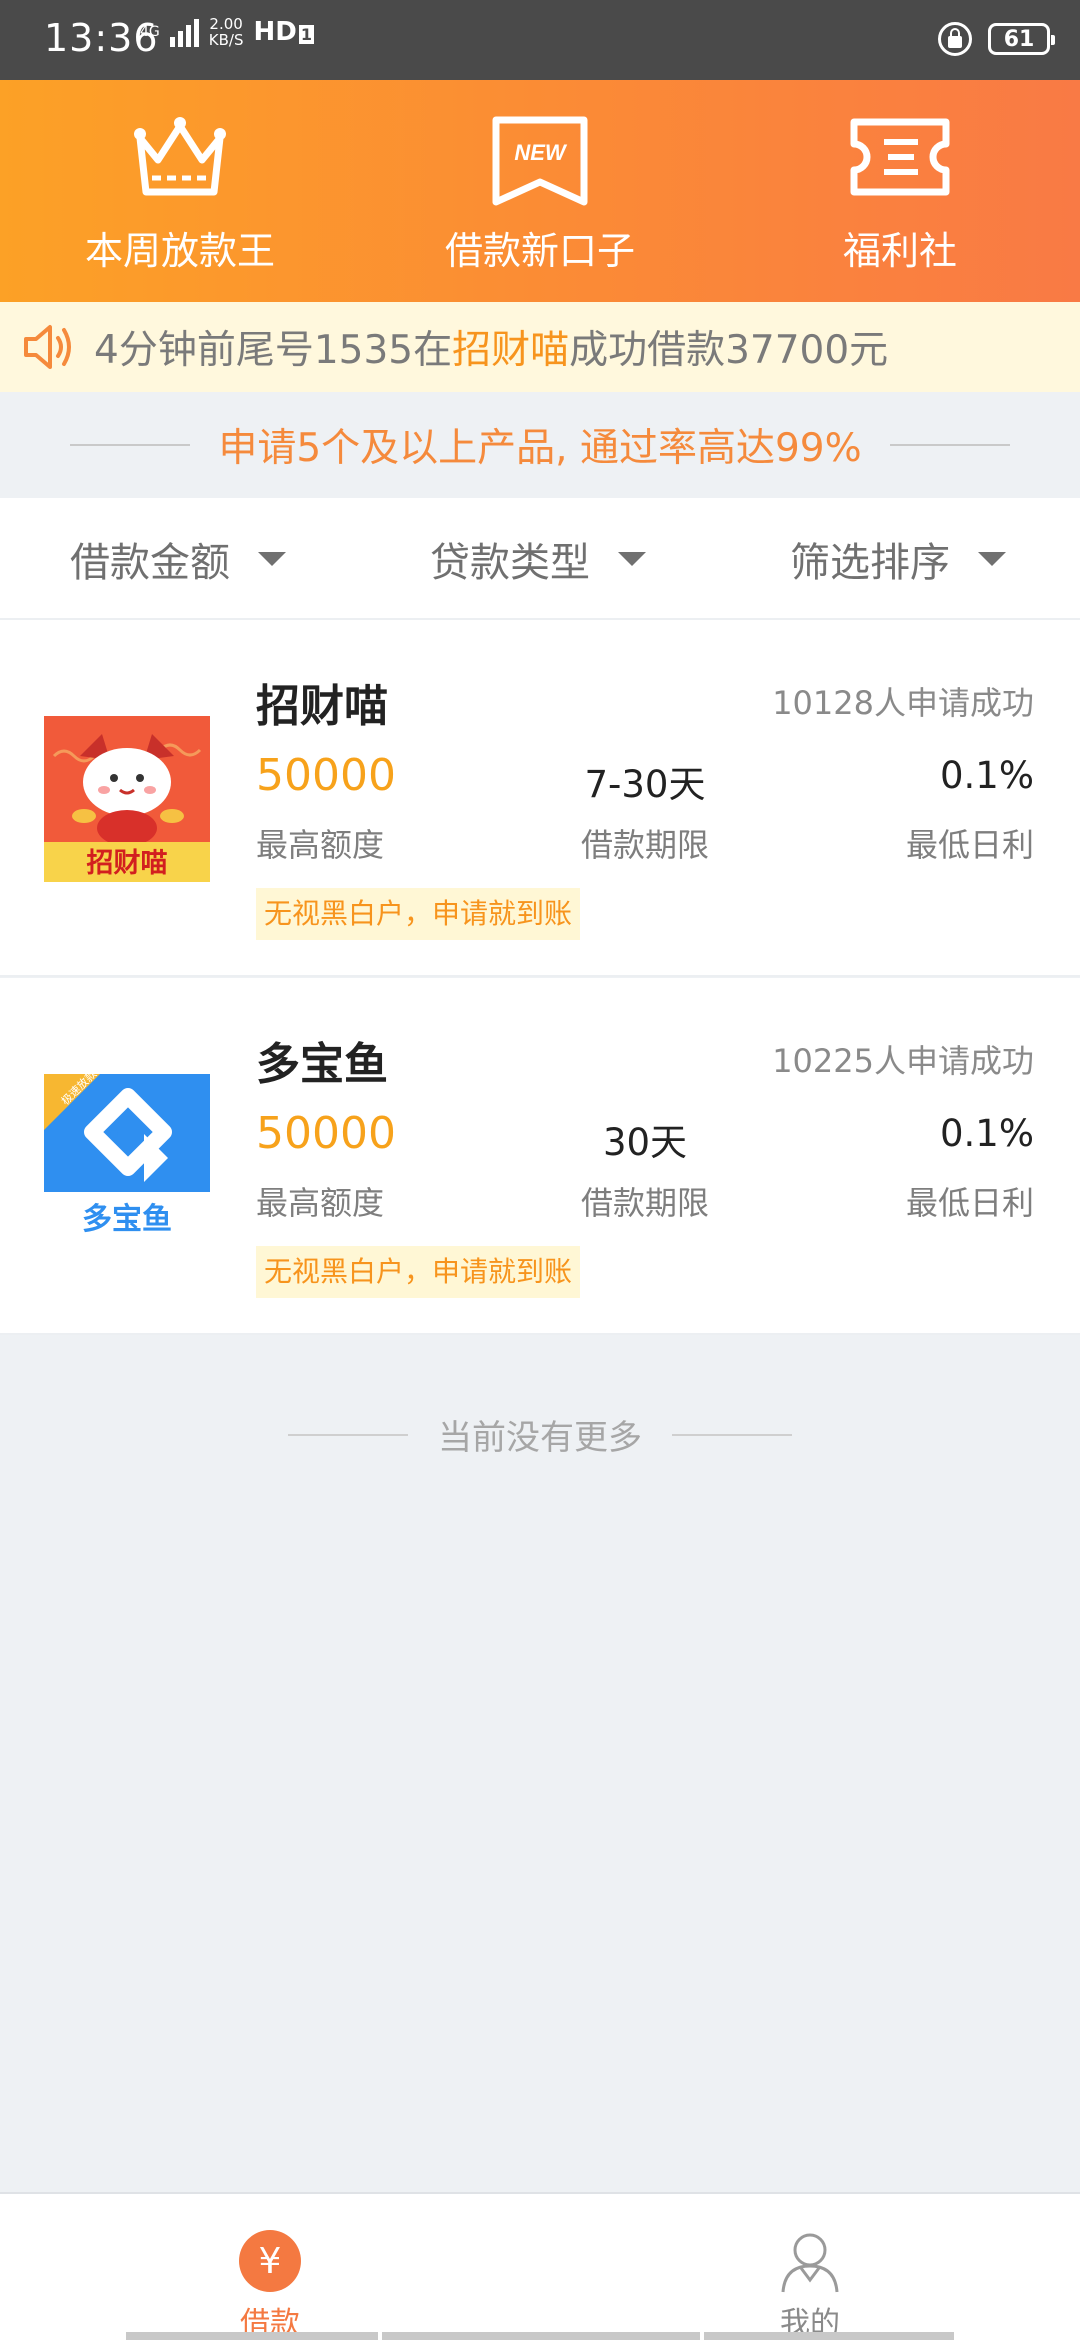 Image resolution: width=1080 pixels, height=2340 pixels. I want to click on fish-diamond-logo: 极速放款 多宝鱼, so click(127, 1157).